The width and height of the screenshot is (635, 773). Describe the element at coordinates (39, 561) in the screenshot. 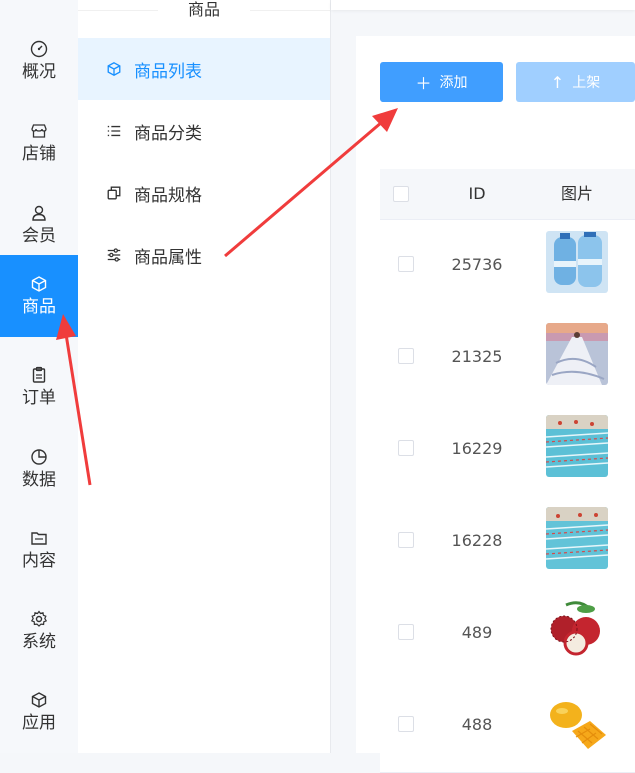

I see `nav-item-label: 内容` at that location.